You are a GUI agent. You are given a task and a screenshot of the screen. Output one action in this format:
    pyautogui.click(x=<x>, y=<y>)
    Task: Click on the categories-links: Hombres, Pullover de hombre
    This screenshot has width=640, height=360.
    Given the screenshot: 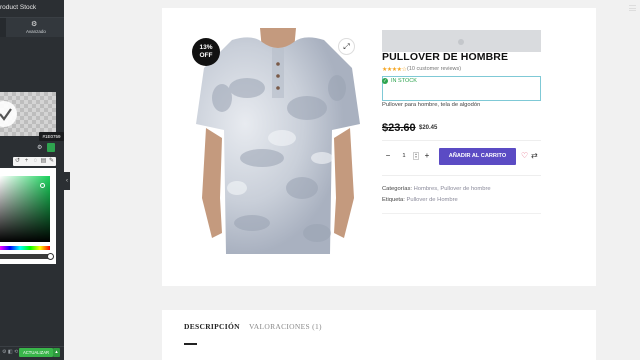 What is the action you would take?
    pyautogui.click(x=452, y=189)
    